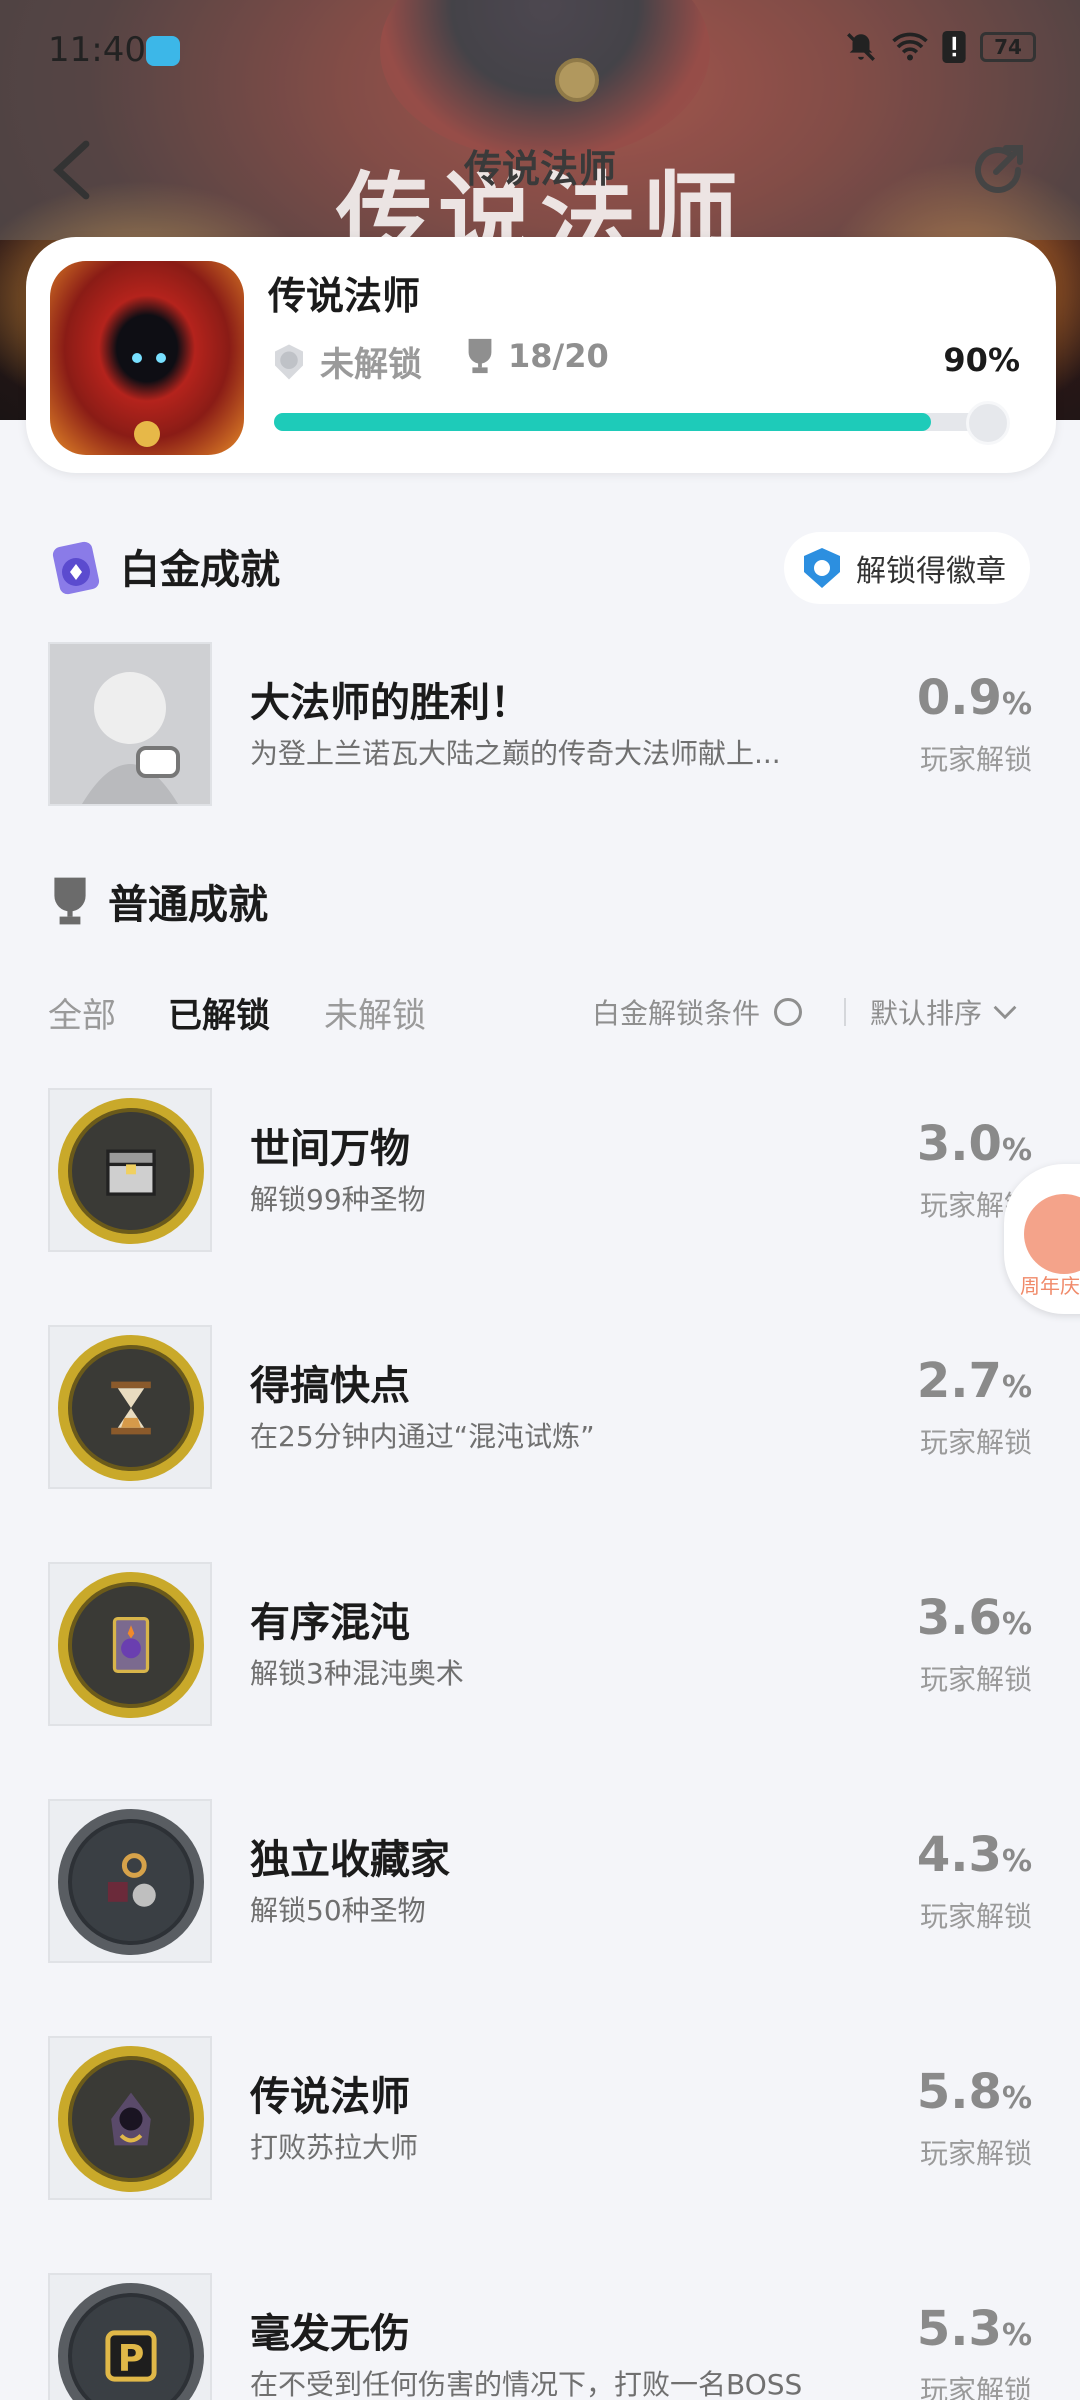 The image size is (1080, 2400). Describe the element at coordinates (959, 1855) in the screenshot. I see `percent-value: 4.3` at that location.